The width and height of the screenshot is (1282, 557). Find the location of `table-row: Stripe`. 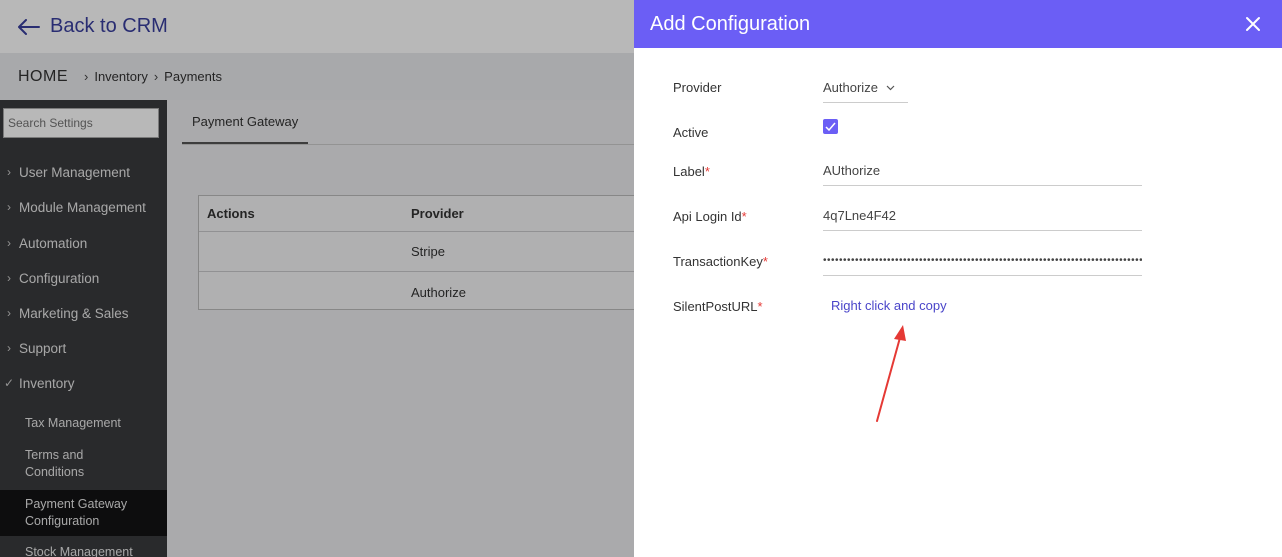

table-row: Stripe is located at coordinates (417, 252).